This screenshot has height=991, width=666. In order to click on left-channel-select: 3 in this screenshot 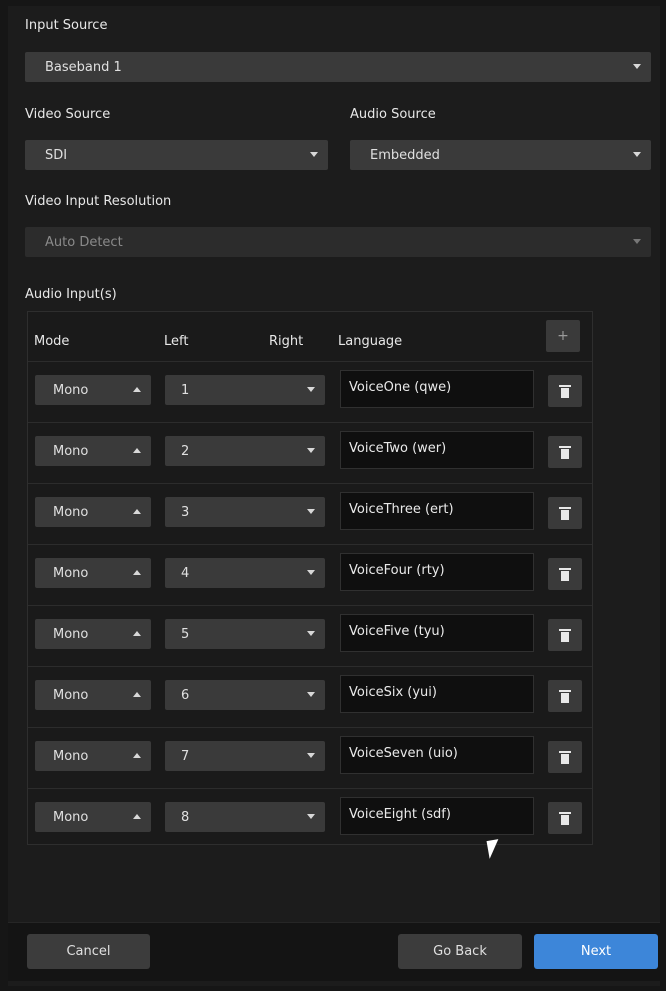, I will do `click(245, 512)`.